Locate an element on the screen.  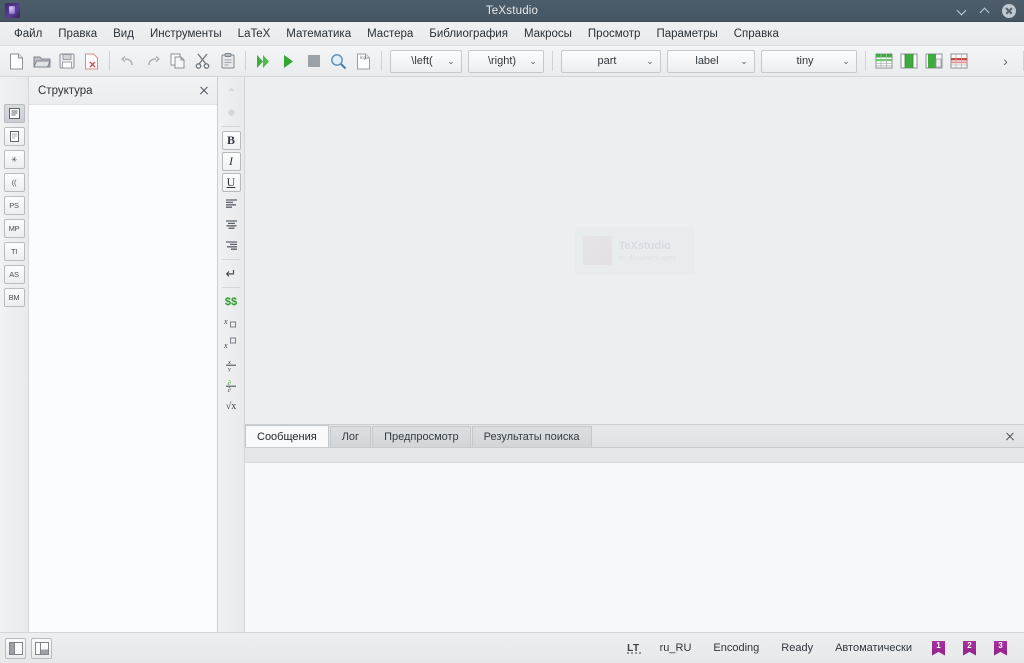
cut-icon is located at coordinates (202, 61).